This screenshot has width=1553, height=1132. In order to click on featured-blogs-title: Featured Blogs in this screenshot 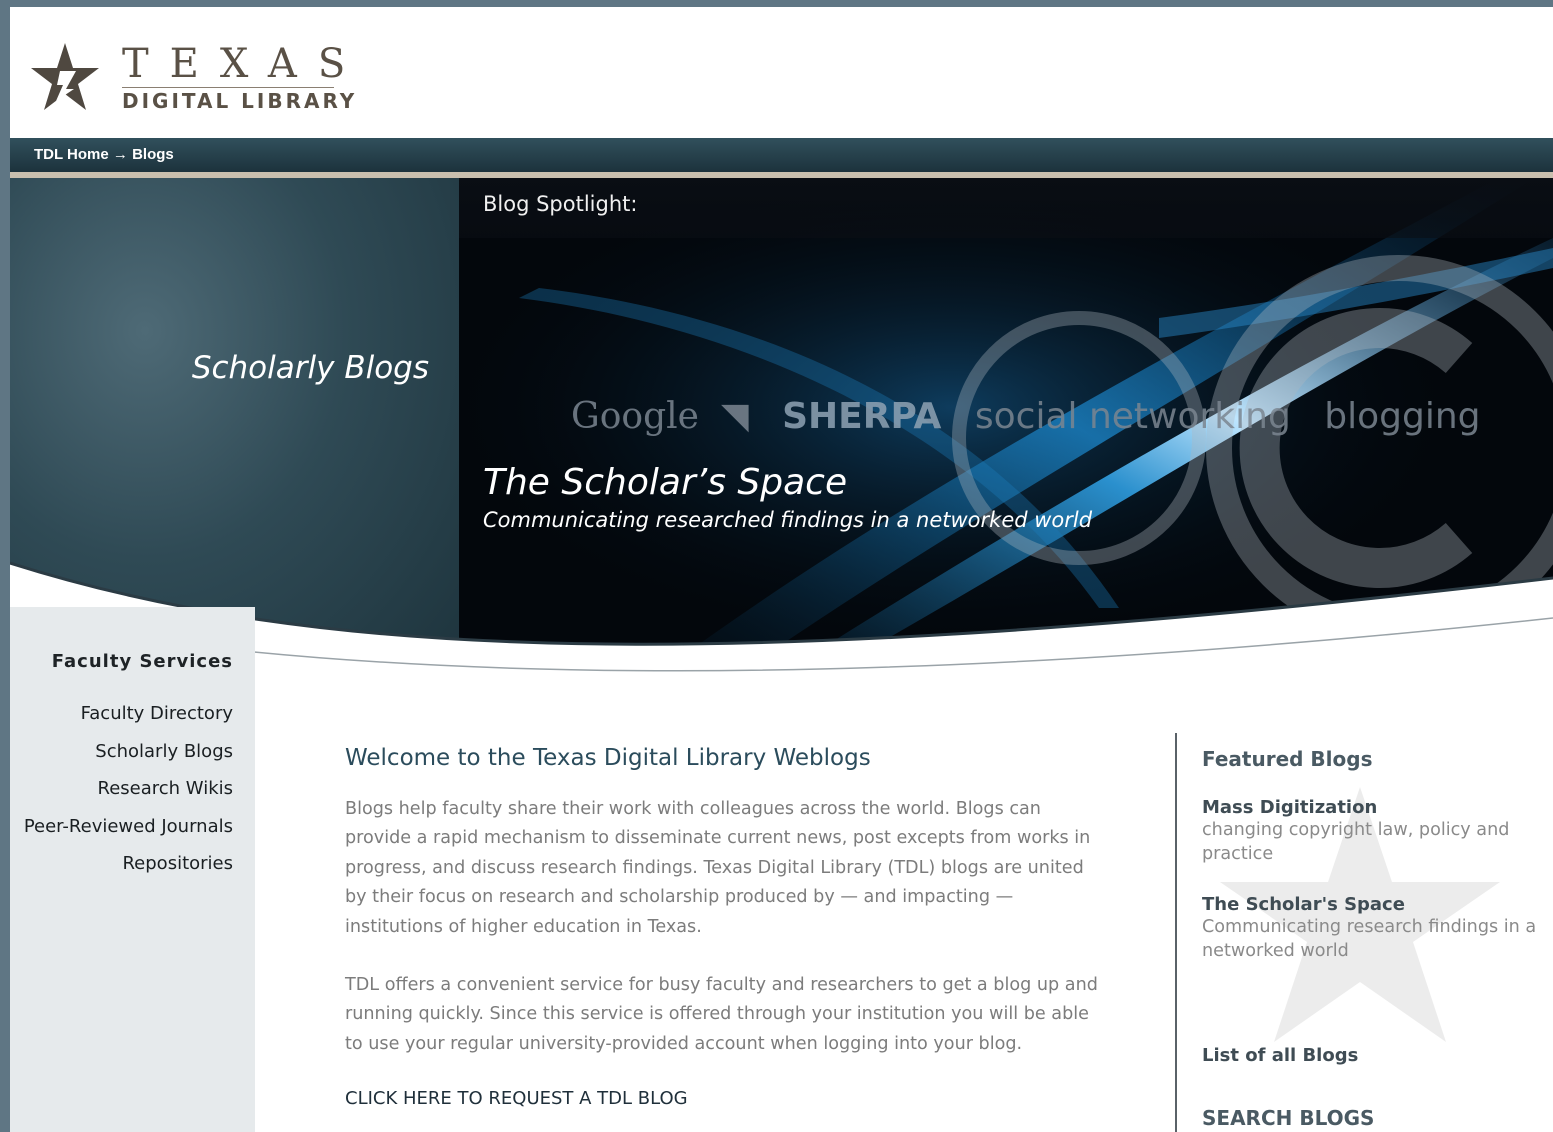, I will do `click(1287, 759)`.